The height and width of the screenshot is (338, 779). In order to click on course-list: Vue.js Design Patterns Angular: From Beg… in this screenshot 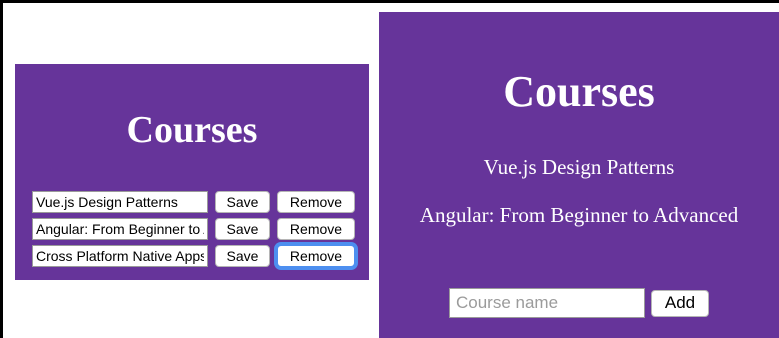, I will do `click(579, 191)`.